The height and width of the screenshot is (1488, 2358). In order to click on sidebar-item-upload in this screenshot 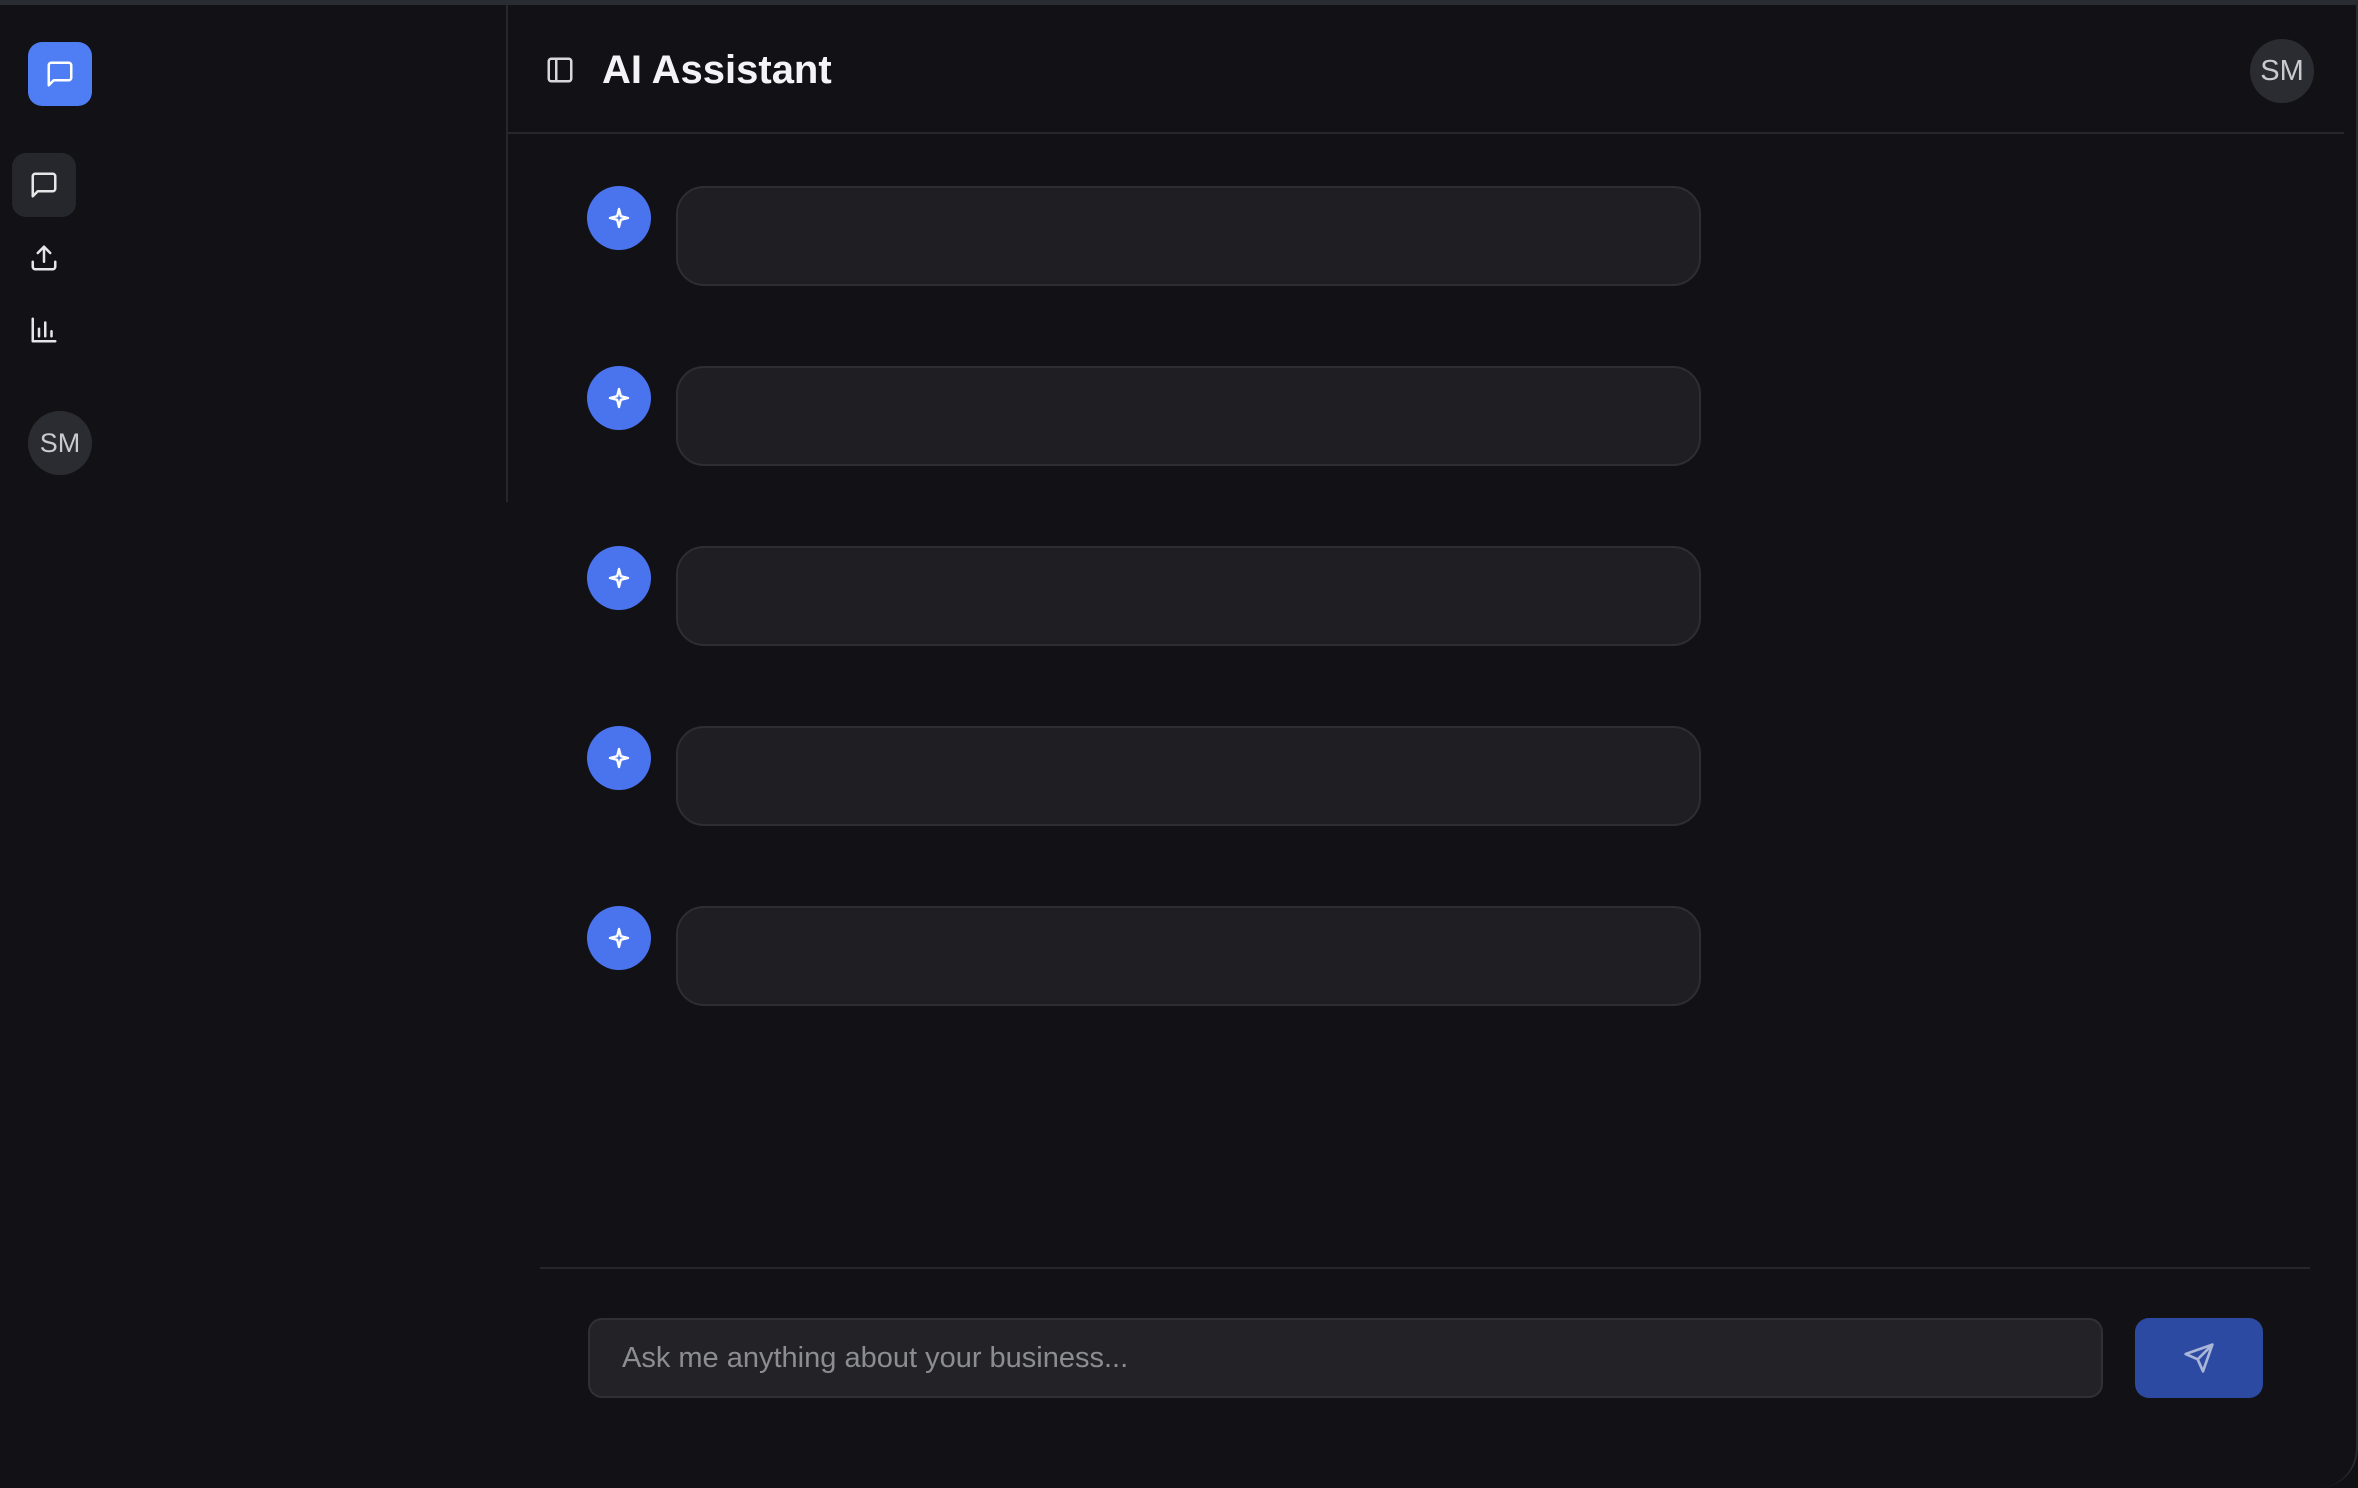, I will do `click(44, 258)`.